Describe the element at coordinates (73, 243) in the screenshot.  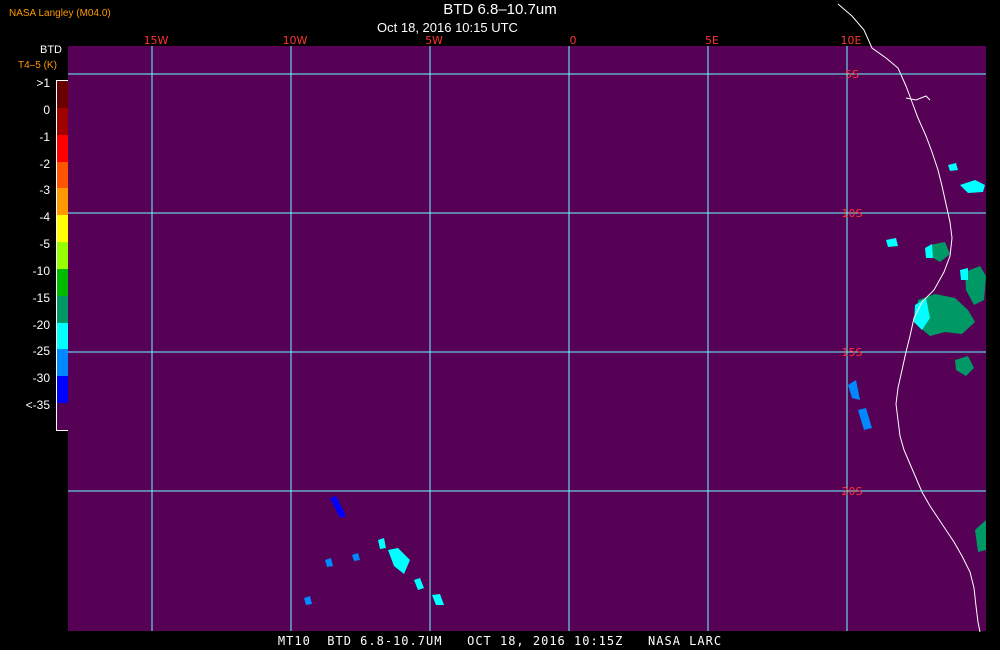
I see `map-background-upper-left` at that location.